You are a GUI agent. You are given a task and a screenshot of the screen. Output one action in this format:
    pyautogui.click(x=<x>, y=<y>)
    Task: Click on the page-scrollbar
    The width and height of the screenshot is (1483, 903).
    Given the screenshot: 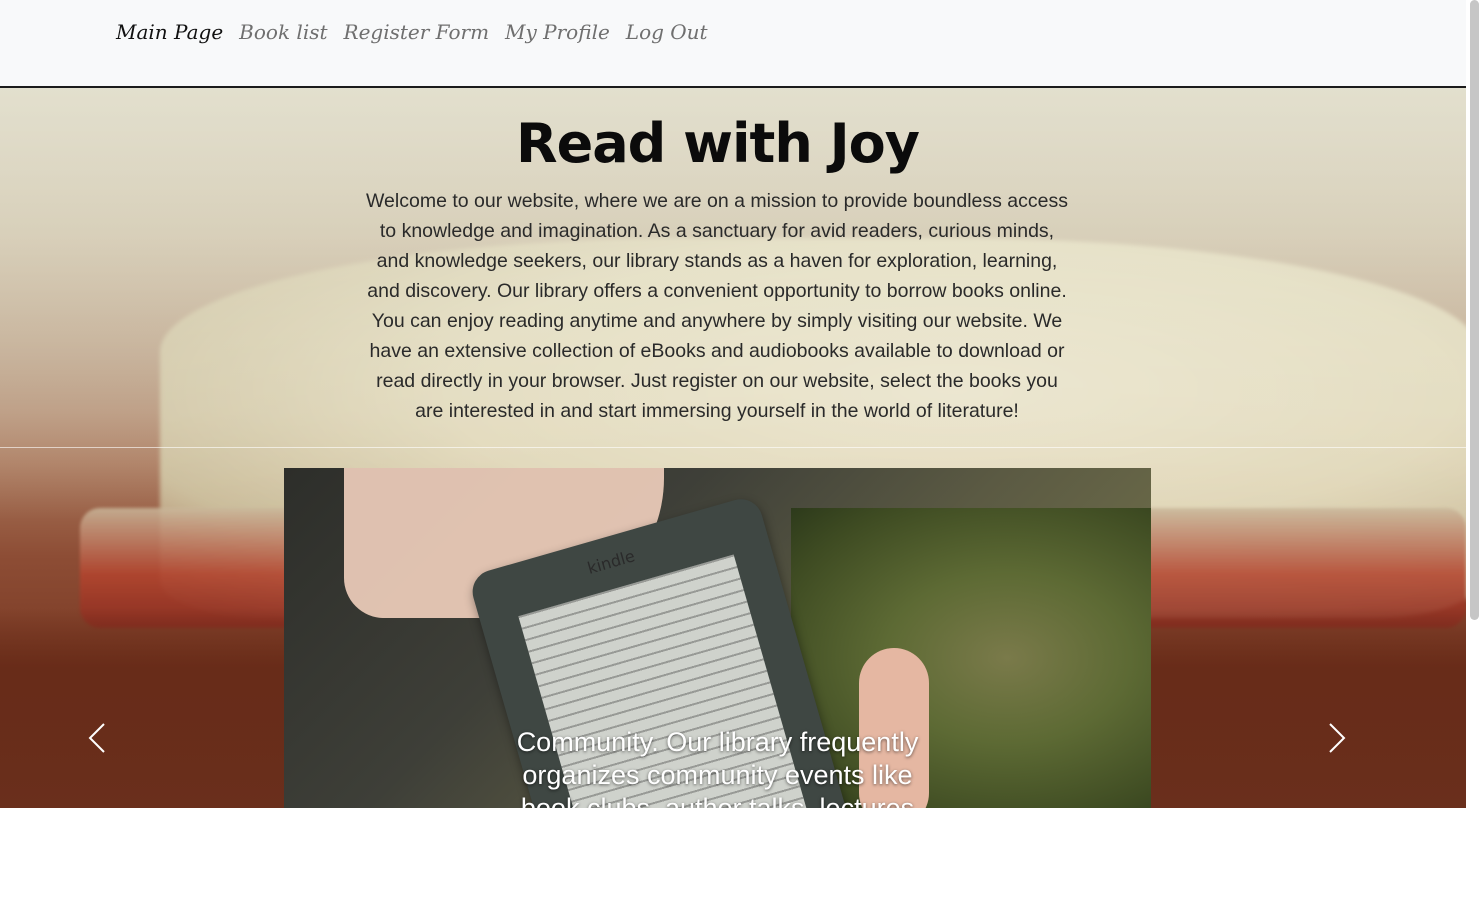 What is the action you would take?
    pyautogui.click(x=1474, y=310)
    